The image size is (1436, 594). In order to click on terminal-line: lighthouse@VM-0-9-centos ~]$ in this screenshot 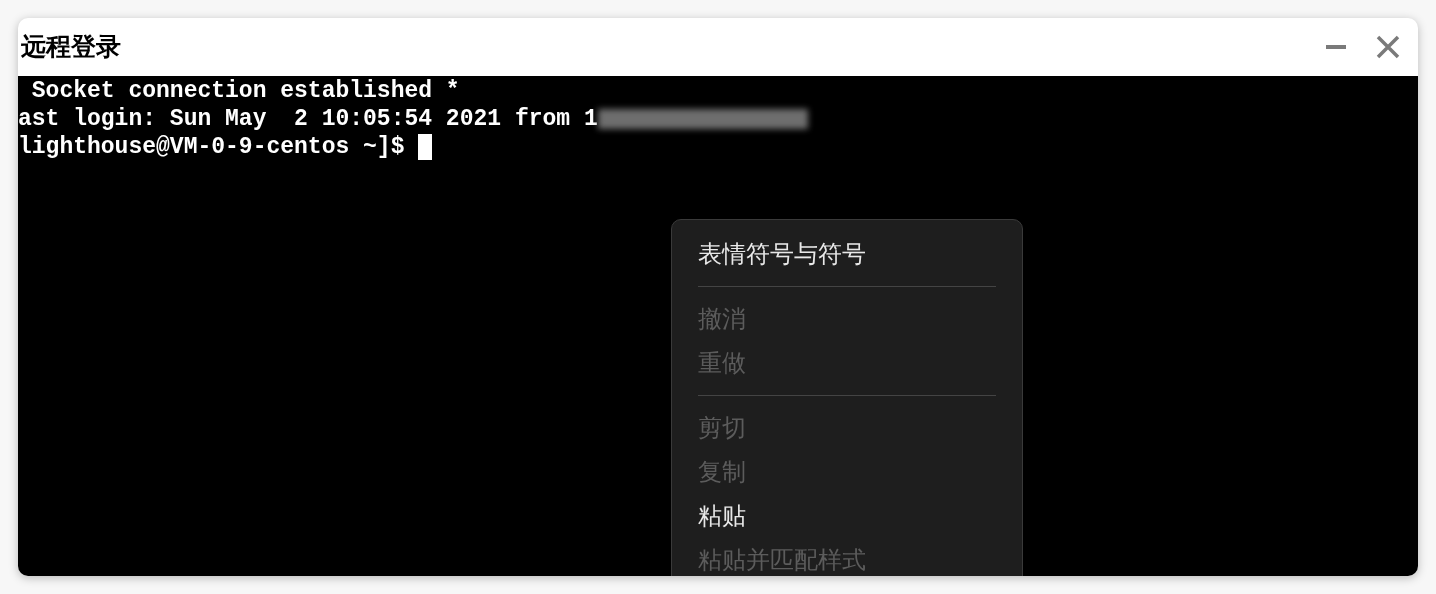, I will do `click(212, 147)`.